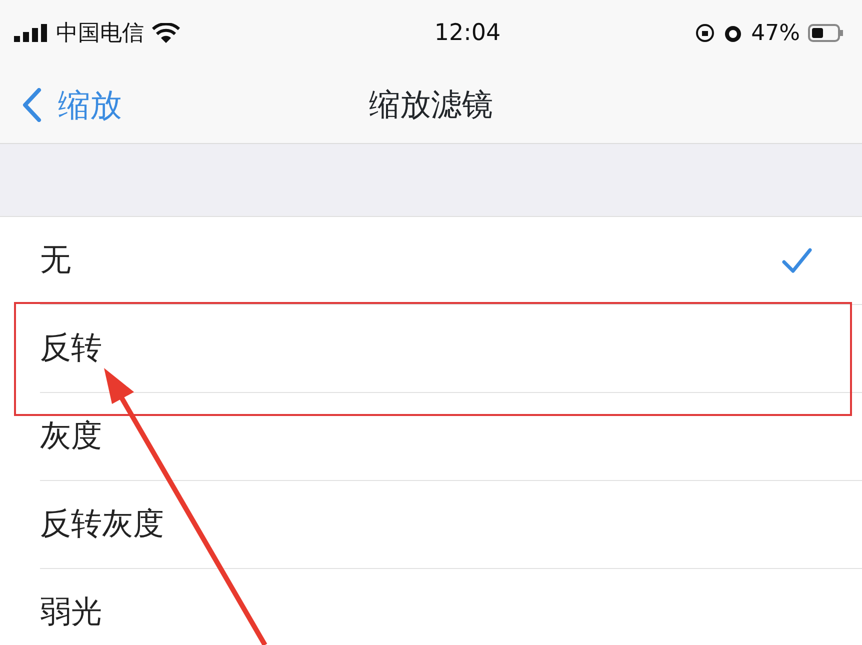 Image resolution: width=862 pixels, height=645 pixels. I want to click on wifi-icon, so click(166, 33).